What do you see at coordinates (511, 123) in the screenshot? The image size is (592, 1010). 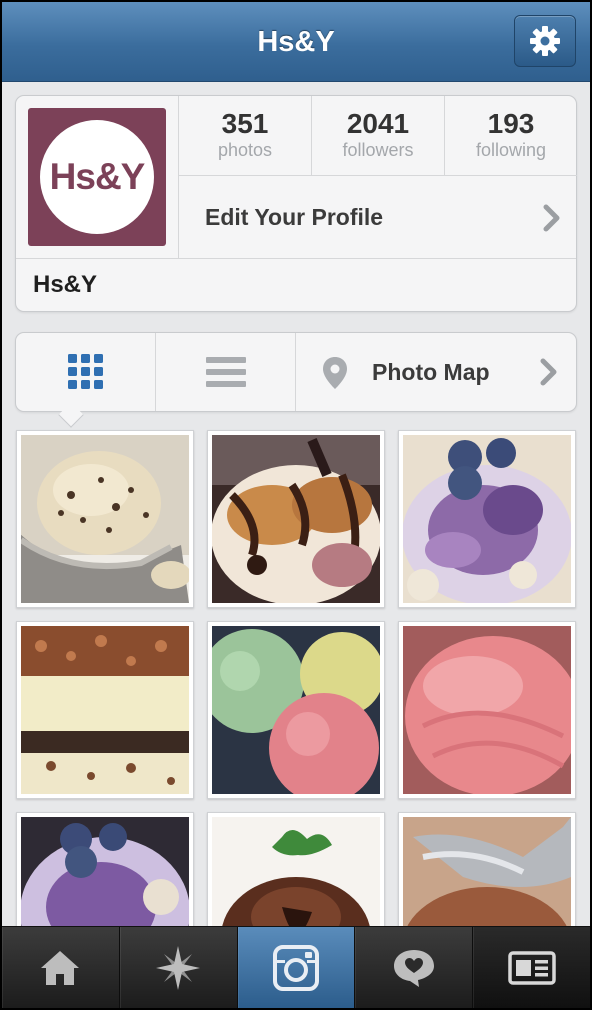 I see `stat-following-count: 193` at bounding box center [511, 123].